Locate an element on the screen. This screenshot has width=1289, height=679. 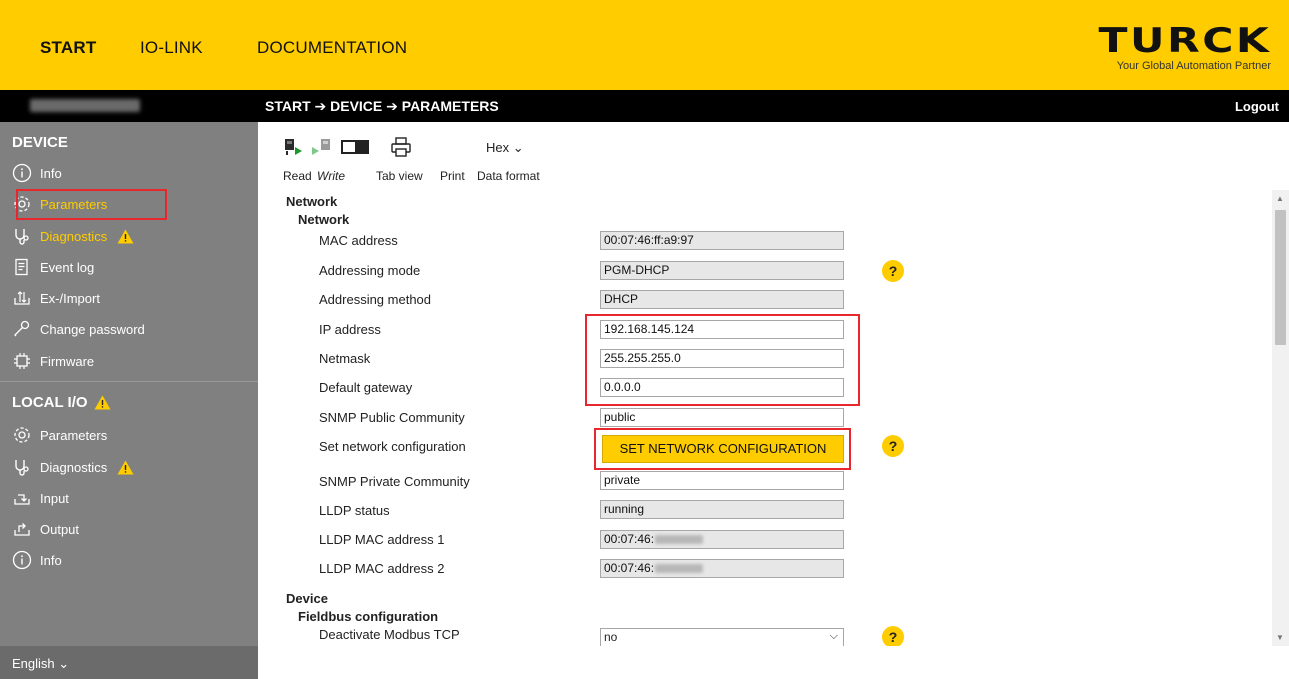
highlight-set-network-button is located at coordinates (722, 449).